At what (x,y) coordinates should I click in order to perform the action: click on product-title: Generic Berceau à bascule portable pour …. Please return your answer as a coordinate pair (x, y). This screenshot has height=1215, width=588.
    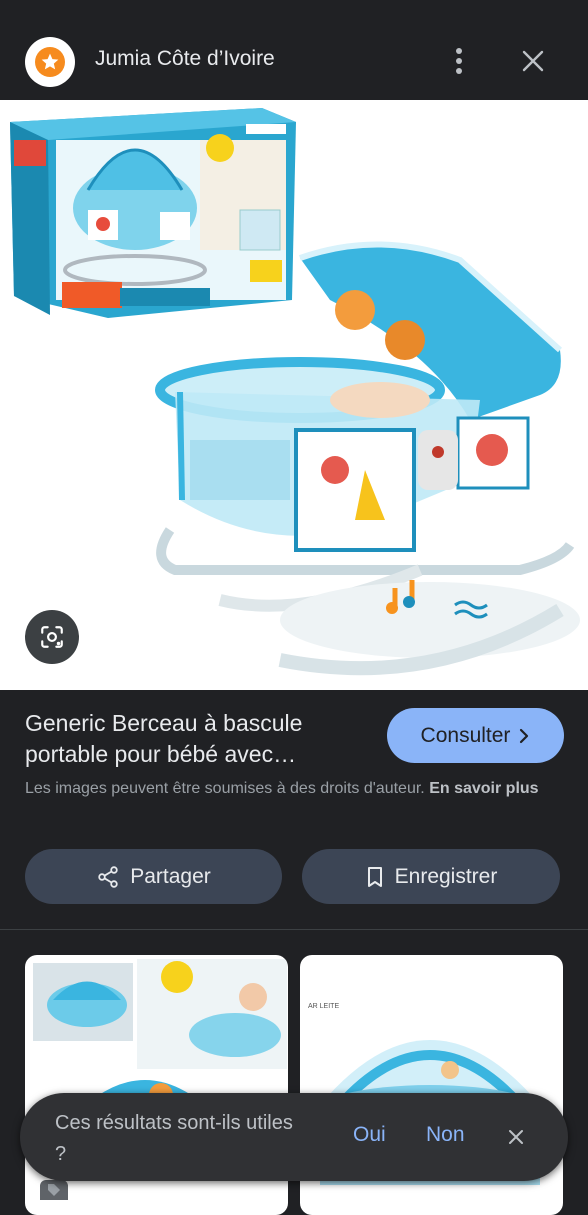
    Looking at the image, I should click on (200, 739).